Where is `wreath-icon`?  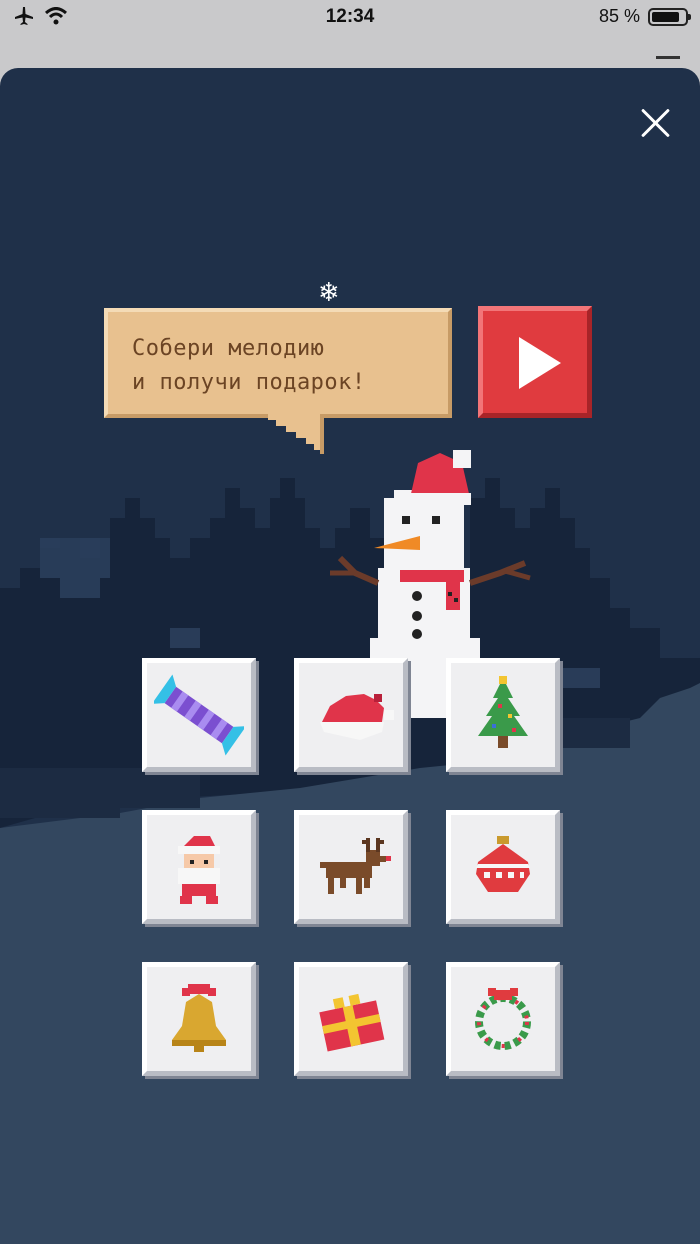 wreath-icon is located at coordinates (503, 1019).